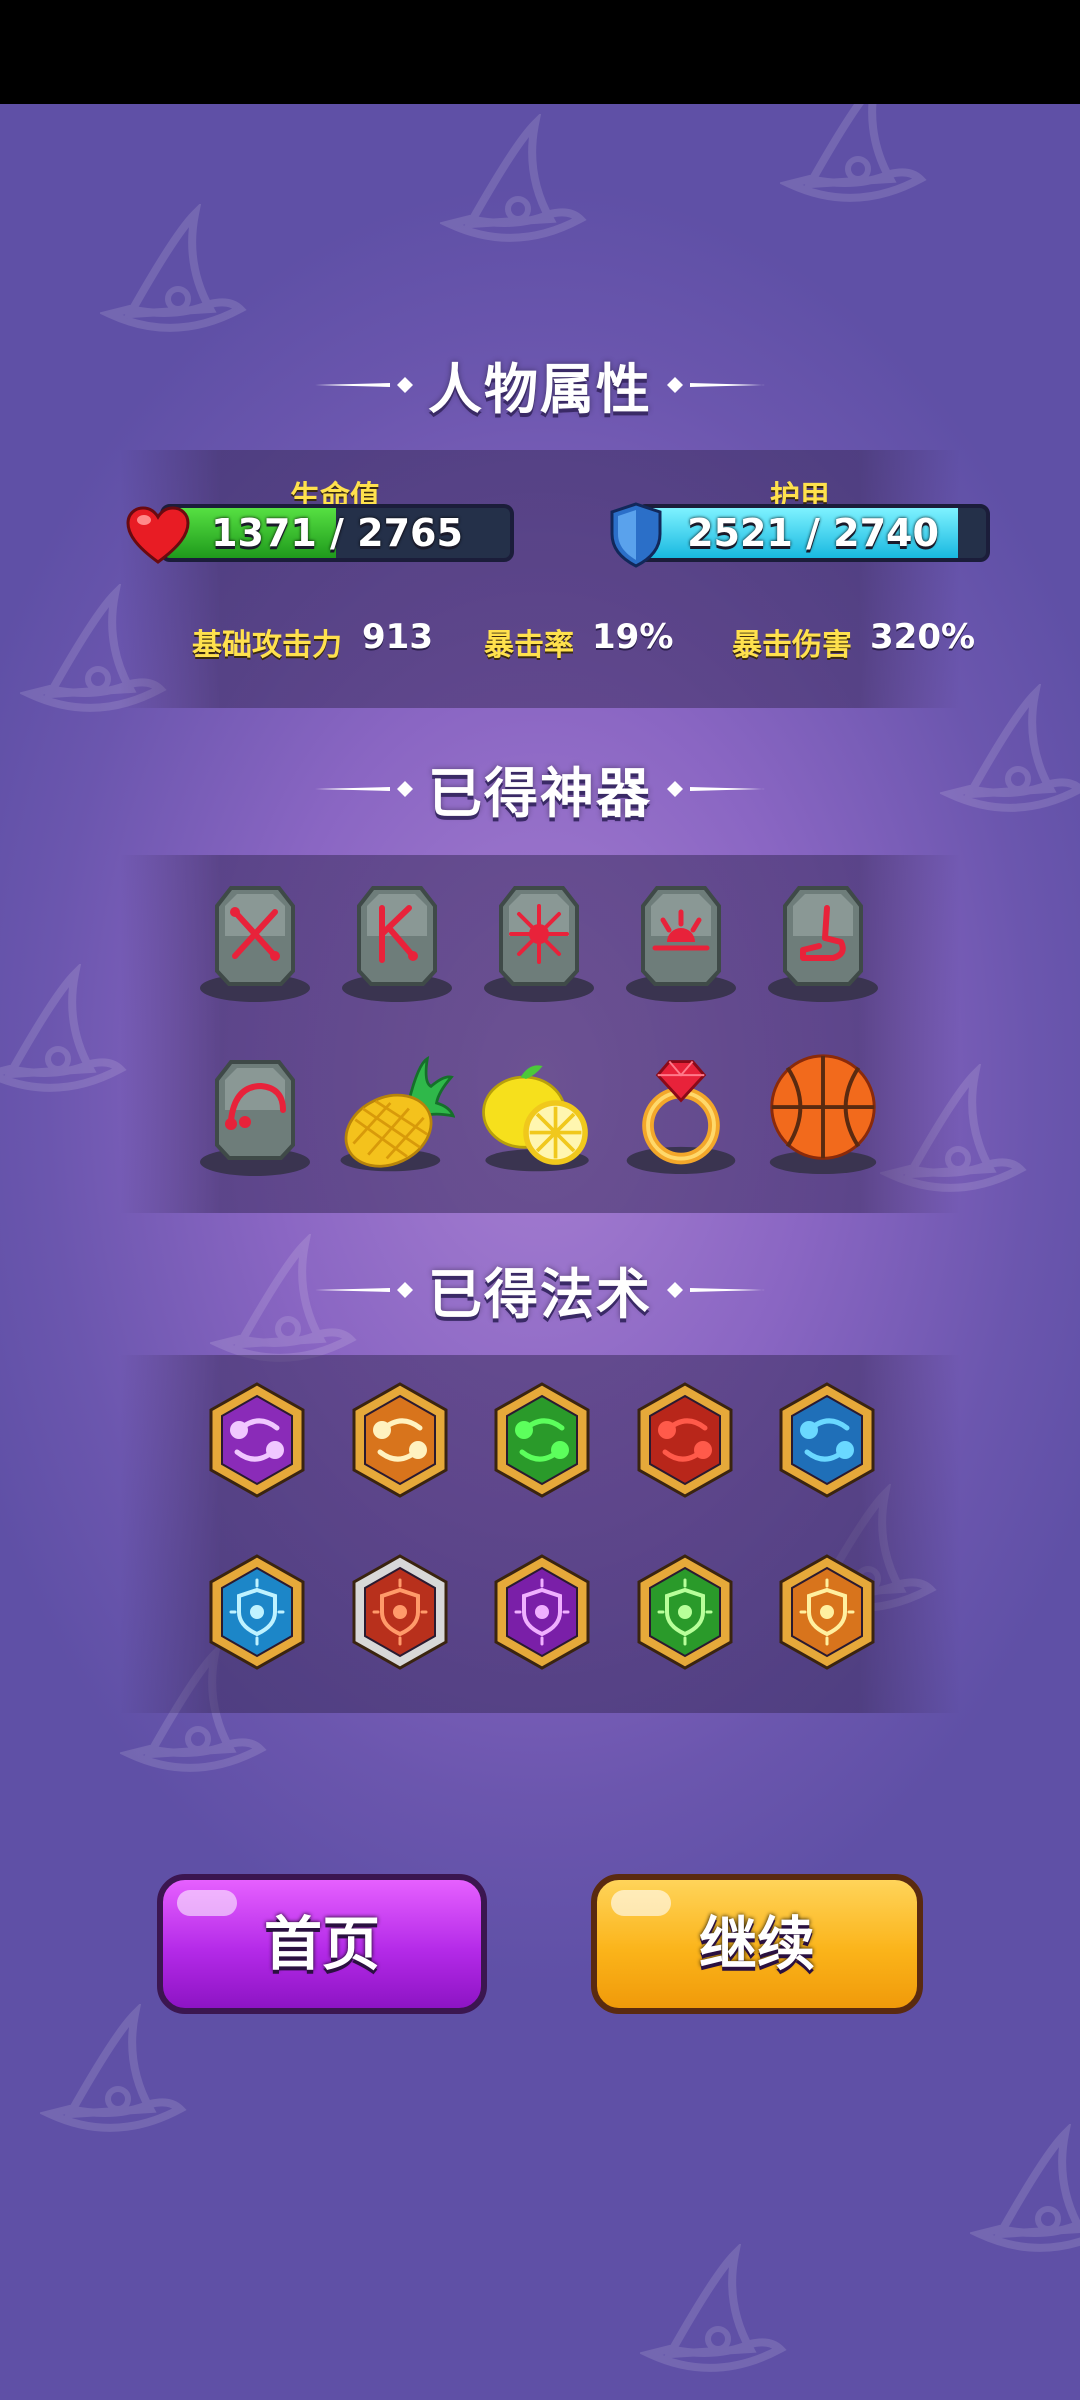 This screenshot has height=2400, width=1080. Describe the element at coordinates (400, 1612) in the screenshot. I see `fire-shield-spell-icon` at that location.